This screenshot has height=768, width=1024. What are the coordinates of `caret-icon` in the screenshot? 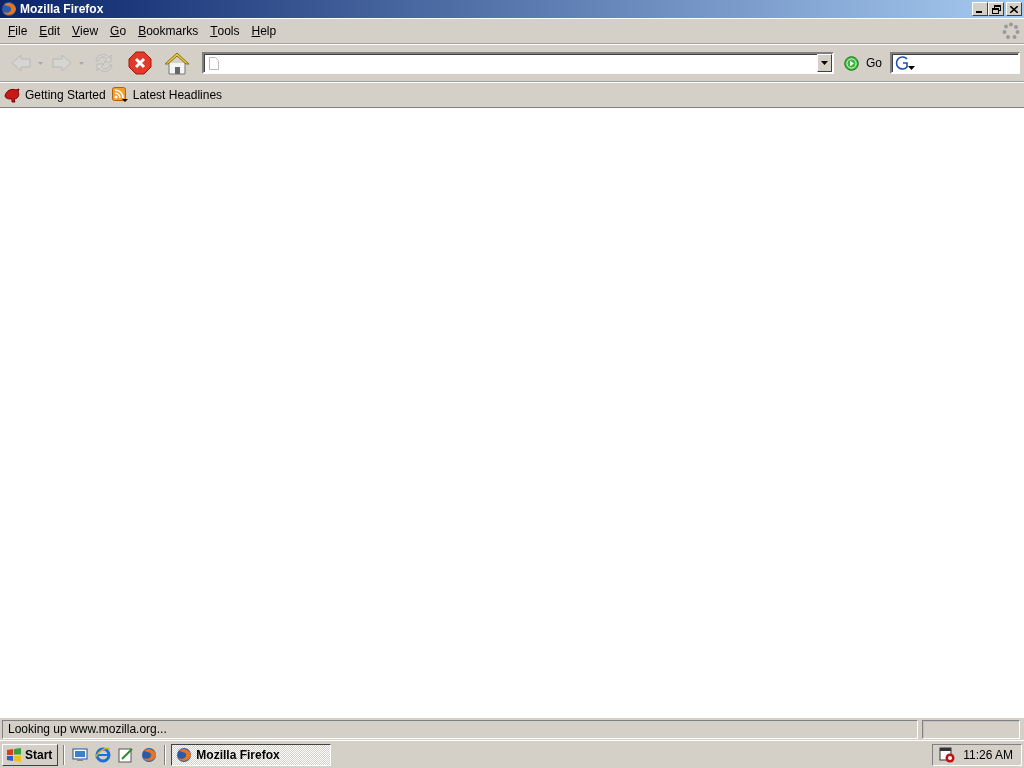 It's located at (824, 63).